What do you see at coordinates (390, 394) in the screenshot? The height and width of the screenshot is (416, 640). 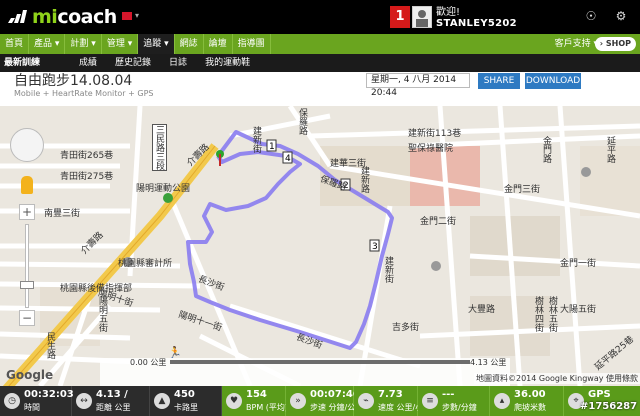 I see `stat-speed-value: 7.73` at bounding box center [390, 394].